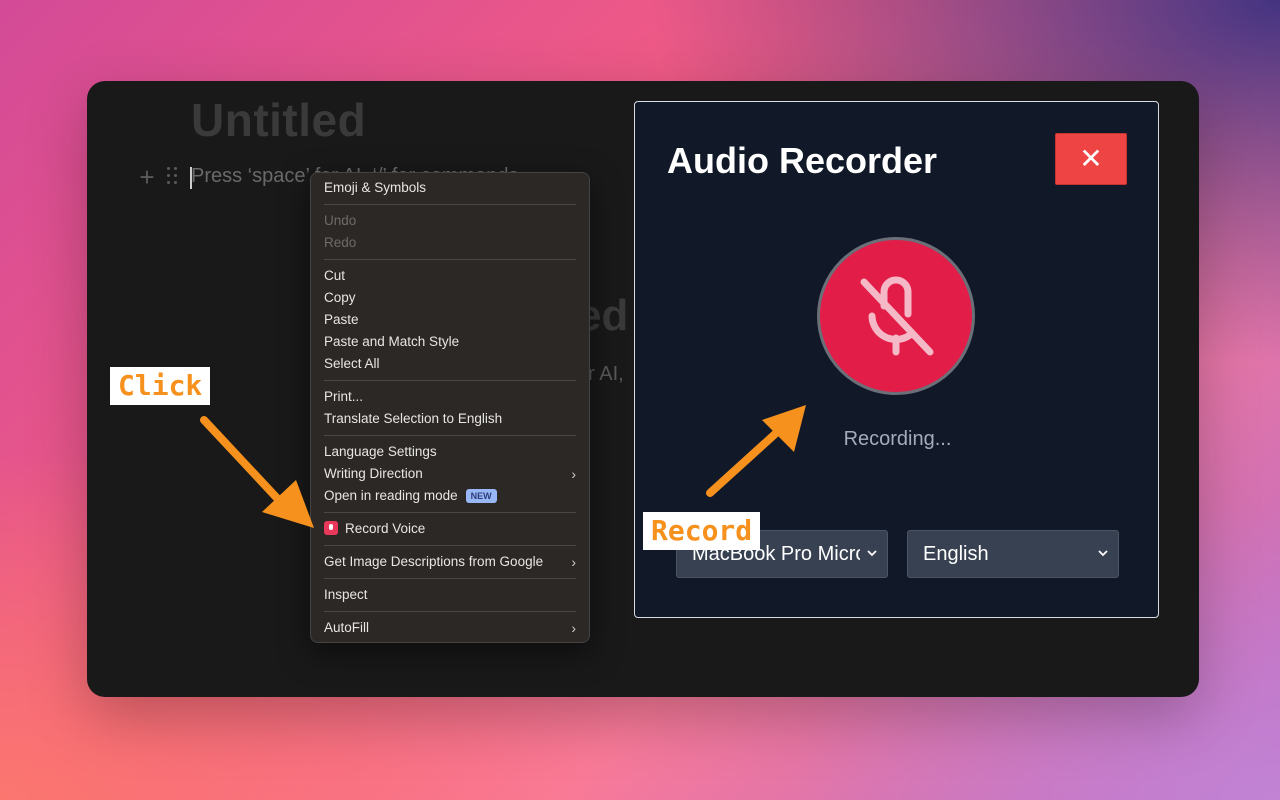  Describe the element at coordinates (257, 472) in the screenshot. I see `arrow-to-record-voice` at that location.